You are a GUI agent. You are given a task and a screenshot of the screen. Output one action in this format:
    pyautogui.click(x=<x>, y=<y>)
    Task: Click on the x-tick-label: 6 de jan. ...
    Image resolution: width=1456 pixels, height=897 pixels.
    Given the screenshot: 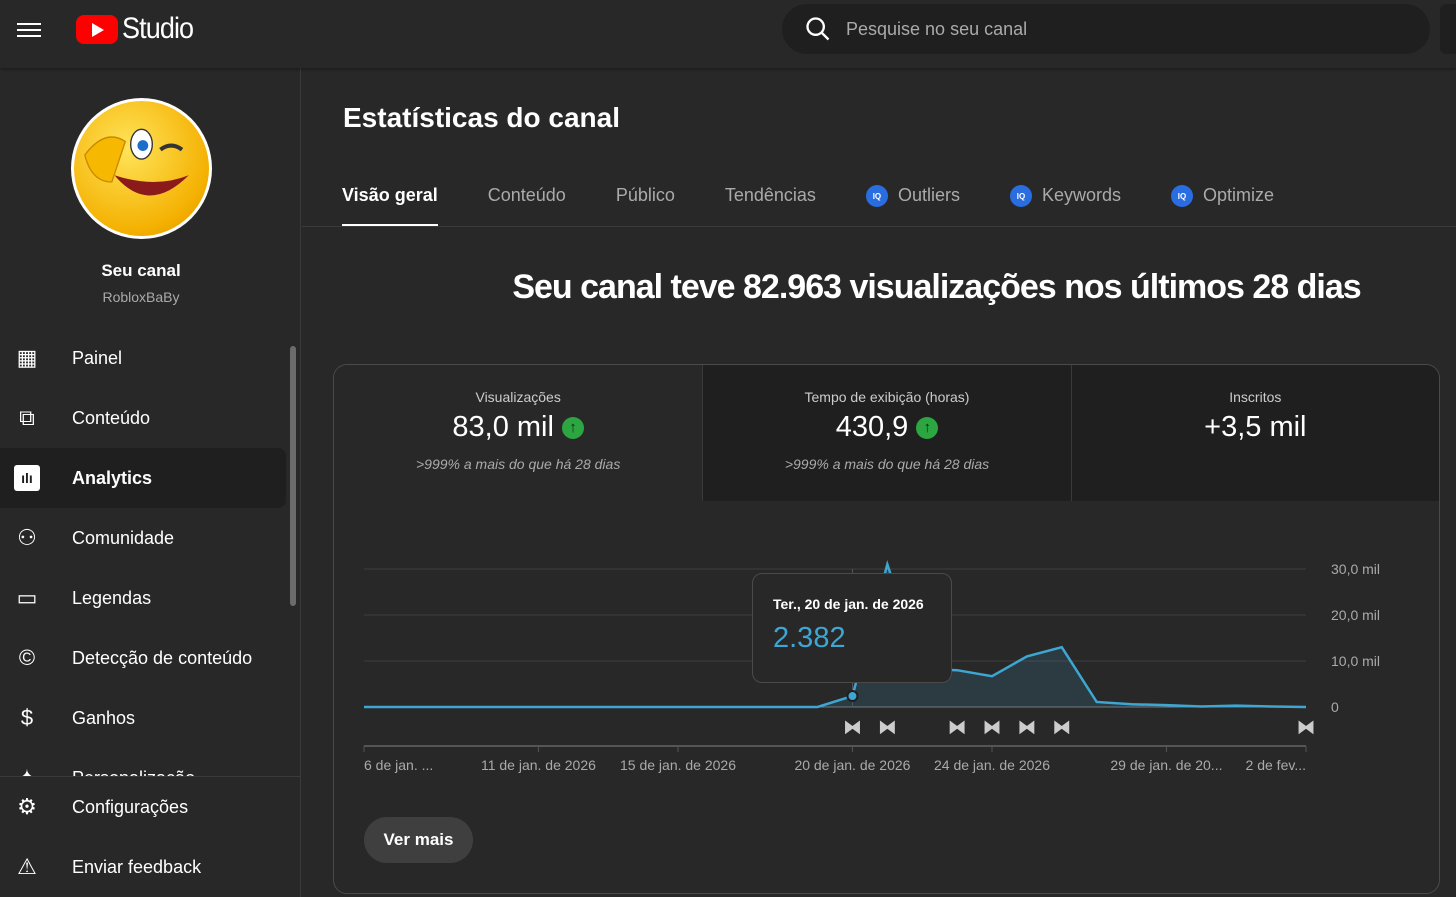 What is the action you would take?
    pyautogui.click(x=398, y=765)
    